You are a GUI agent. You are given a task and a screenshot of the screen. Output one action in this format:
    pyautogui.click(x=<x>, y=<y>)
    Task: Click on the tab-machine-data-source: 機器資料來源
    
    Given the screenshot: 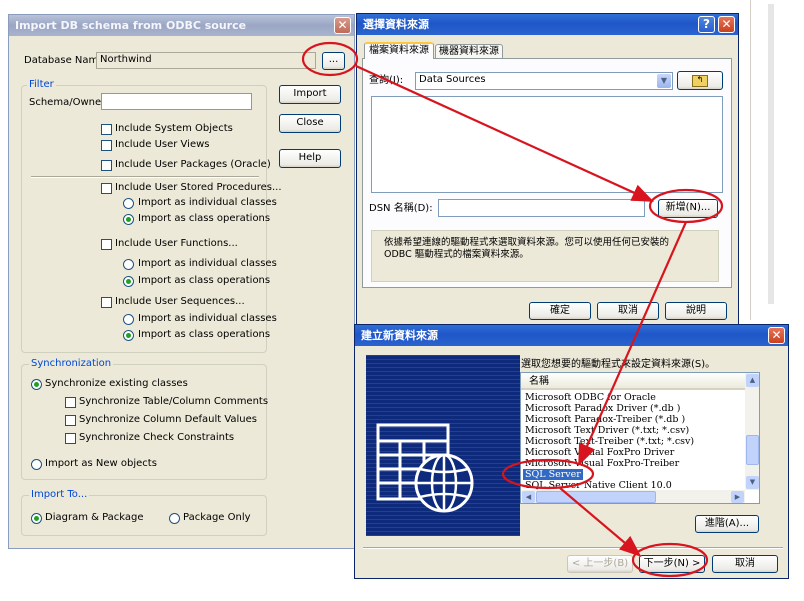 What is the action you would take?
    pyautogui.click(x=469, y=51)
    